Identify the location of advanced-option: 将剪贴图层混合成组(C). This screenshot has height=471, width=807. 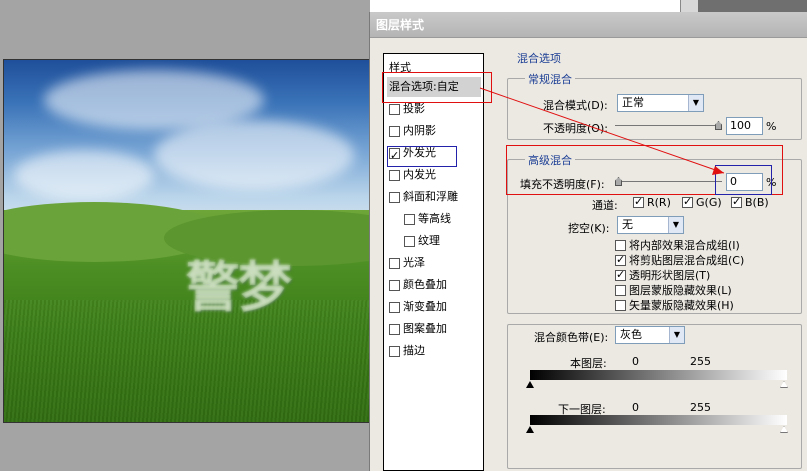
(679, 260).